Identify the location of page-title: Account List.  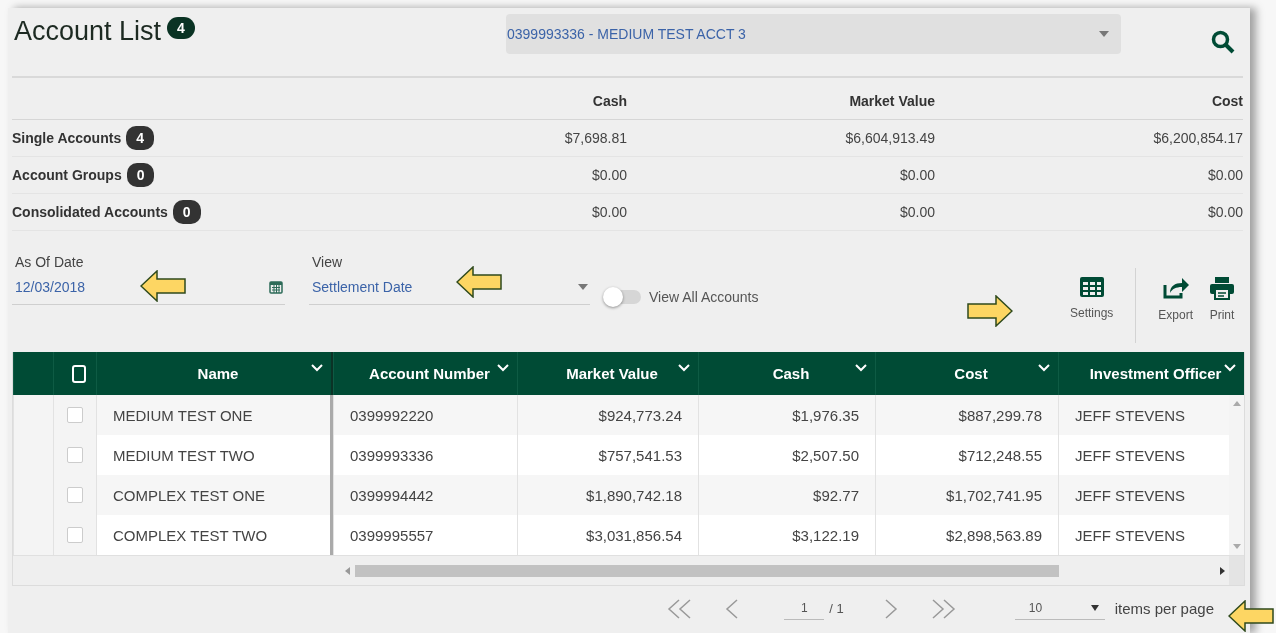
(88, 31).